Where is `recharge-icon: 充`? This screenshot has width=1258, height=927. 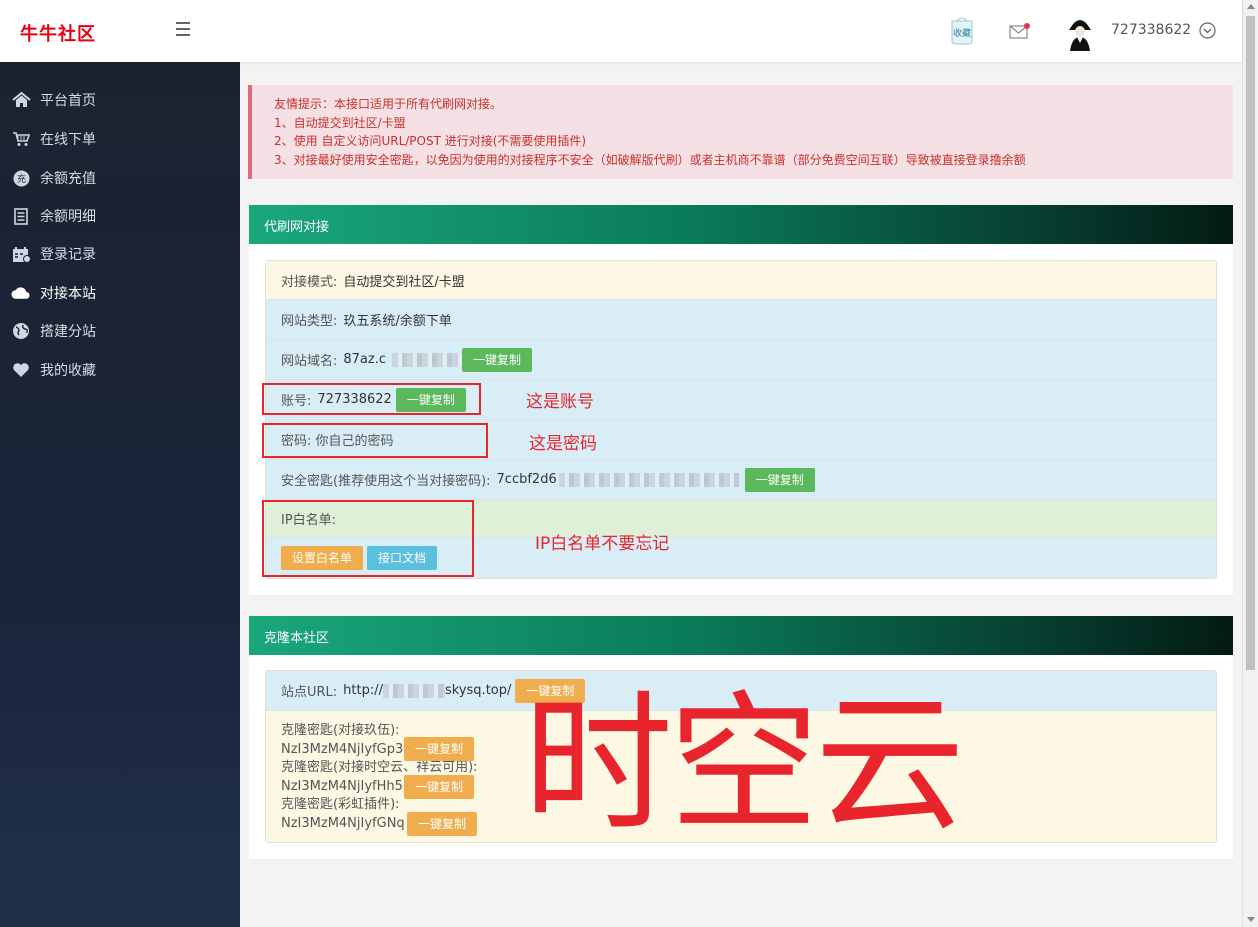
recharge-icon: 充 is located at coordinates (21, 178).